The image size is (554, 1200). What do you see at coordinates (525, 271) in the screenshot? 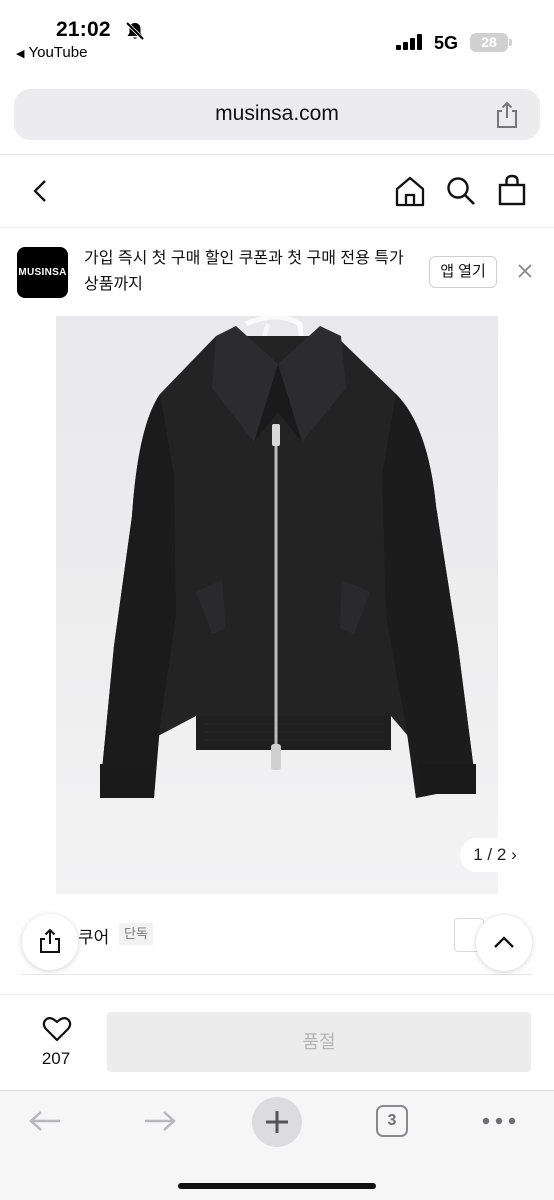
I see `close-icon` at bounding box center [525, 271].